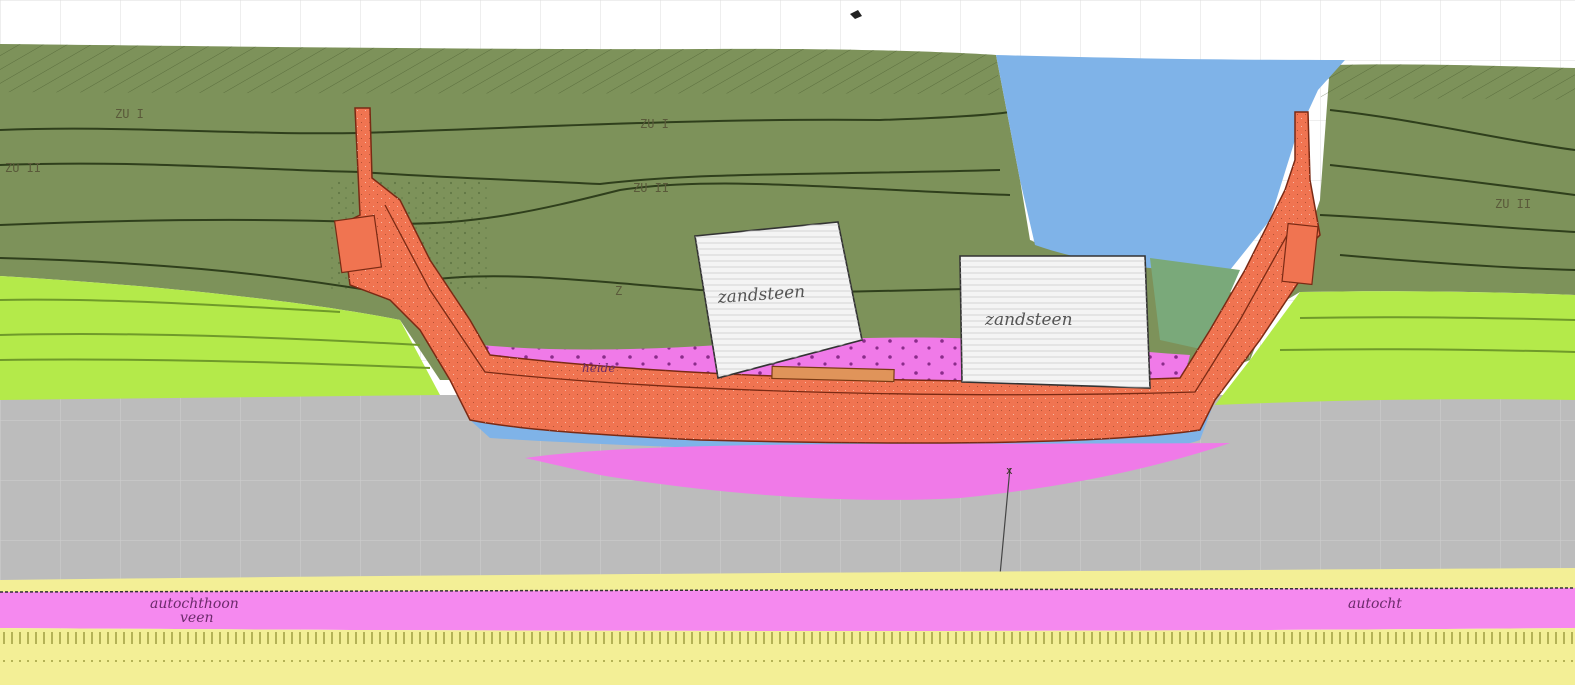 Image resolution: width=1575 pixels, height=685 pixels. What do you see at coordinates (129, 114) in the screenshot?
I see `label-zu-i-left: ZU I` at bounding box center [129, 114].